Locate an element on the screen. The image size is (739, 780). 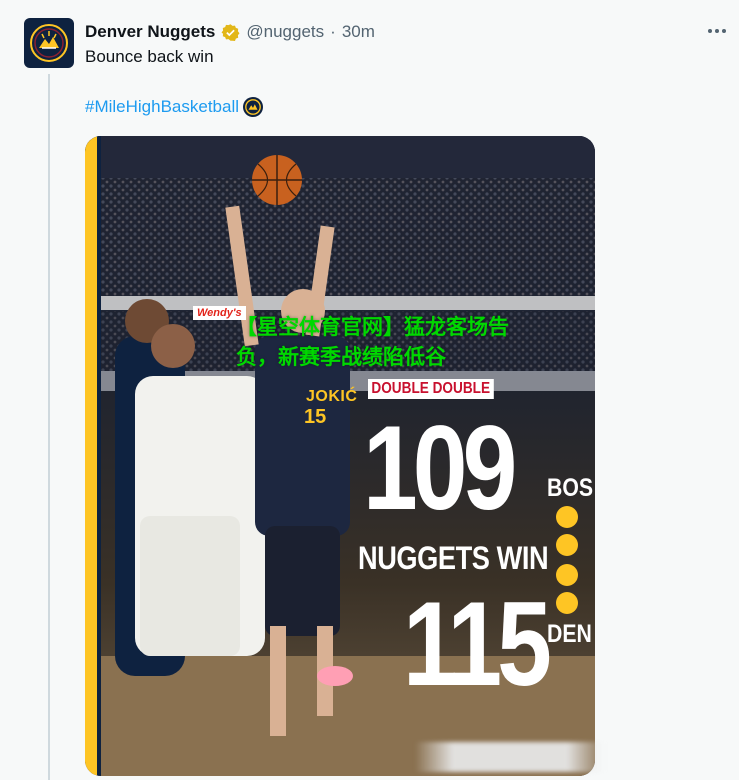
nuggets-logo-icon is located at coordinates (49, 43).